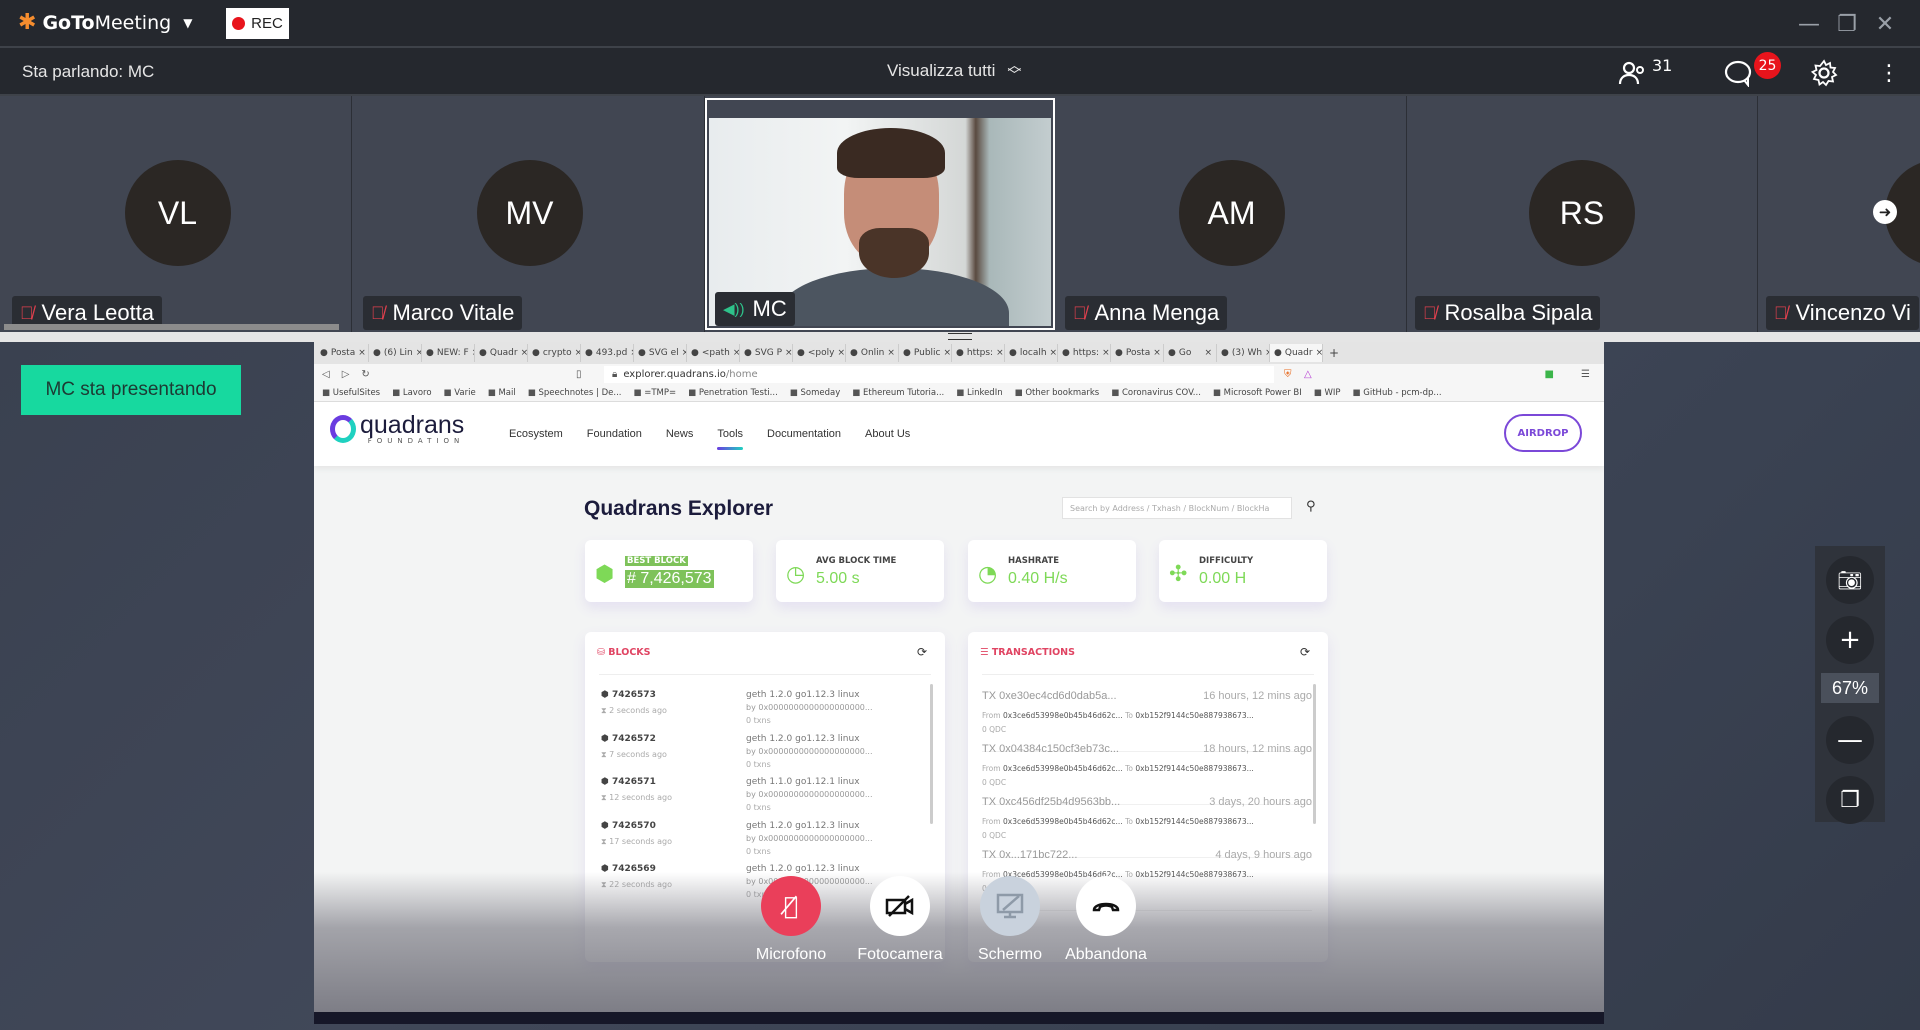 Image resolution: width=1920 pixels, height=1030 pixels. What do you see at coordinates (326, 374) in the screenshot?
I see `back-icon: ◁` at bounding box center [326, 374].